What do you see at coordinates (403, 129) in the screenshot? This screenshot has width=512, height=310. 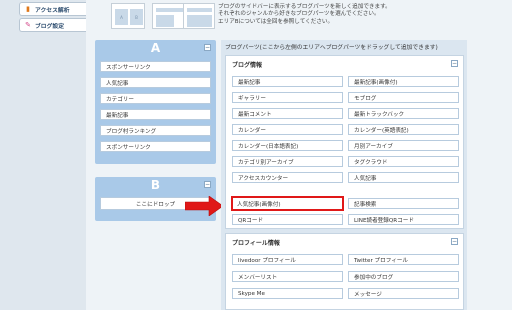 I see `part-item: カレンダー(英語表記)` at bounding box center [403, 129].